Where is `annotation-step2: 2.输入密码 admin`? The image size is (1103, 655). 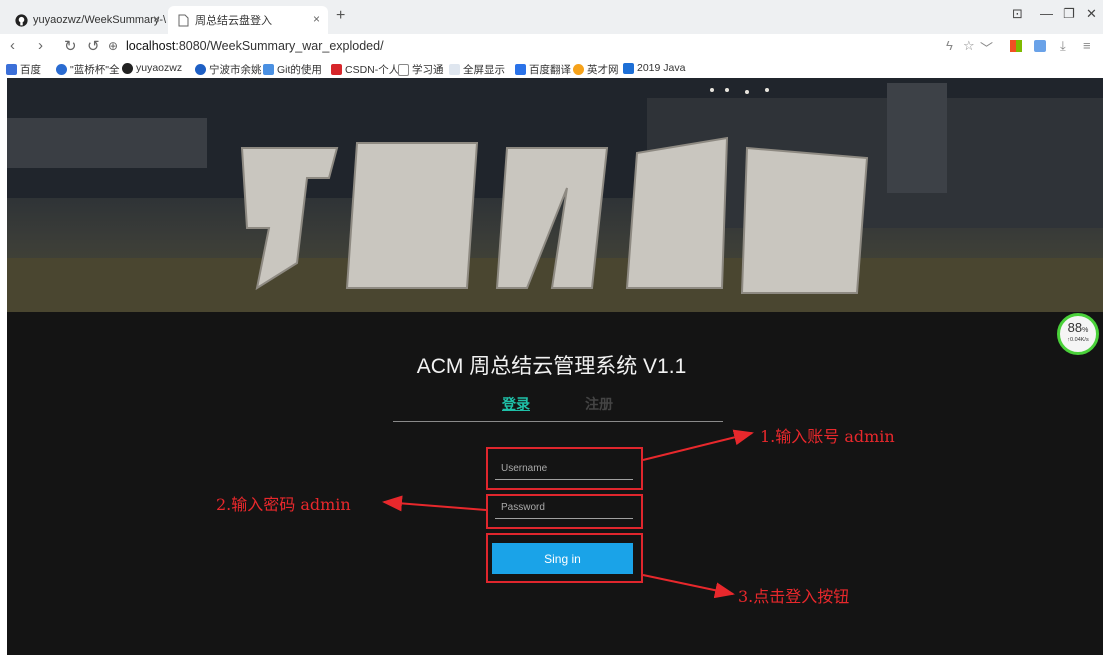 annotation-step2: 2.输入密码 admin is located at coordinates (283, 504).